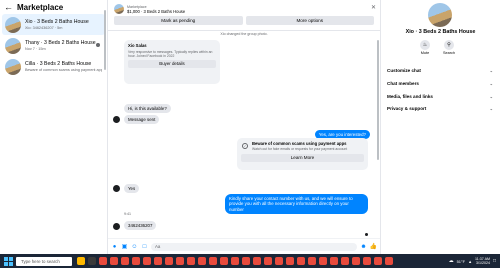 The image size is (500, 268). What do you see at coordinates (407, 108) in the screenshot?
I see `section-label: Privacy & support` at bounding box center [407, 108].